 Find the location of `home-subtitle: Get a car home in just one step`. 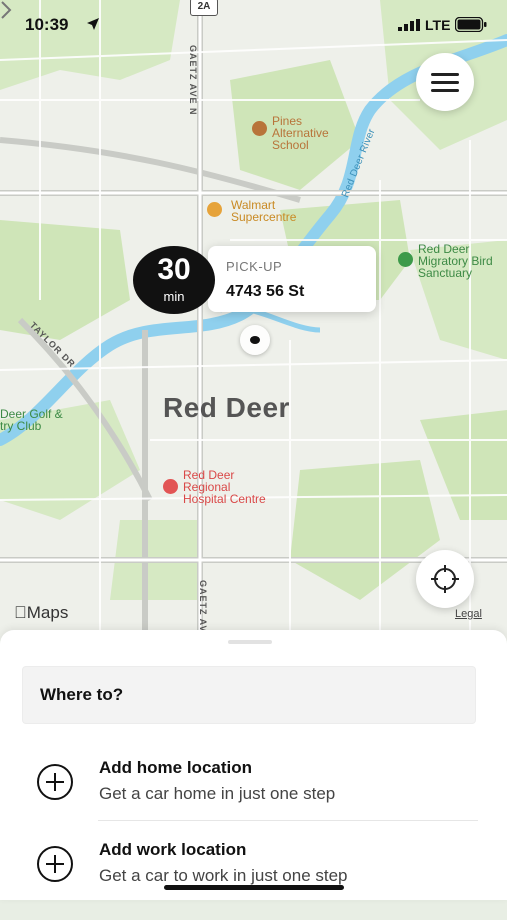

home-subtitle: Get a car home in just one step is located at coordinates (217, 793).